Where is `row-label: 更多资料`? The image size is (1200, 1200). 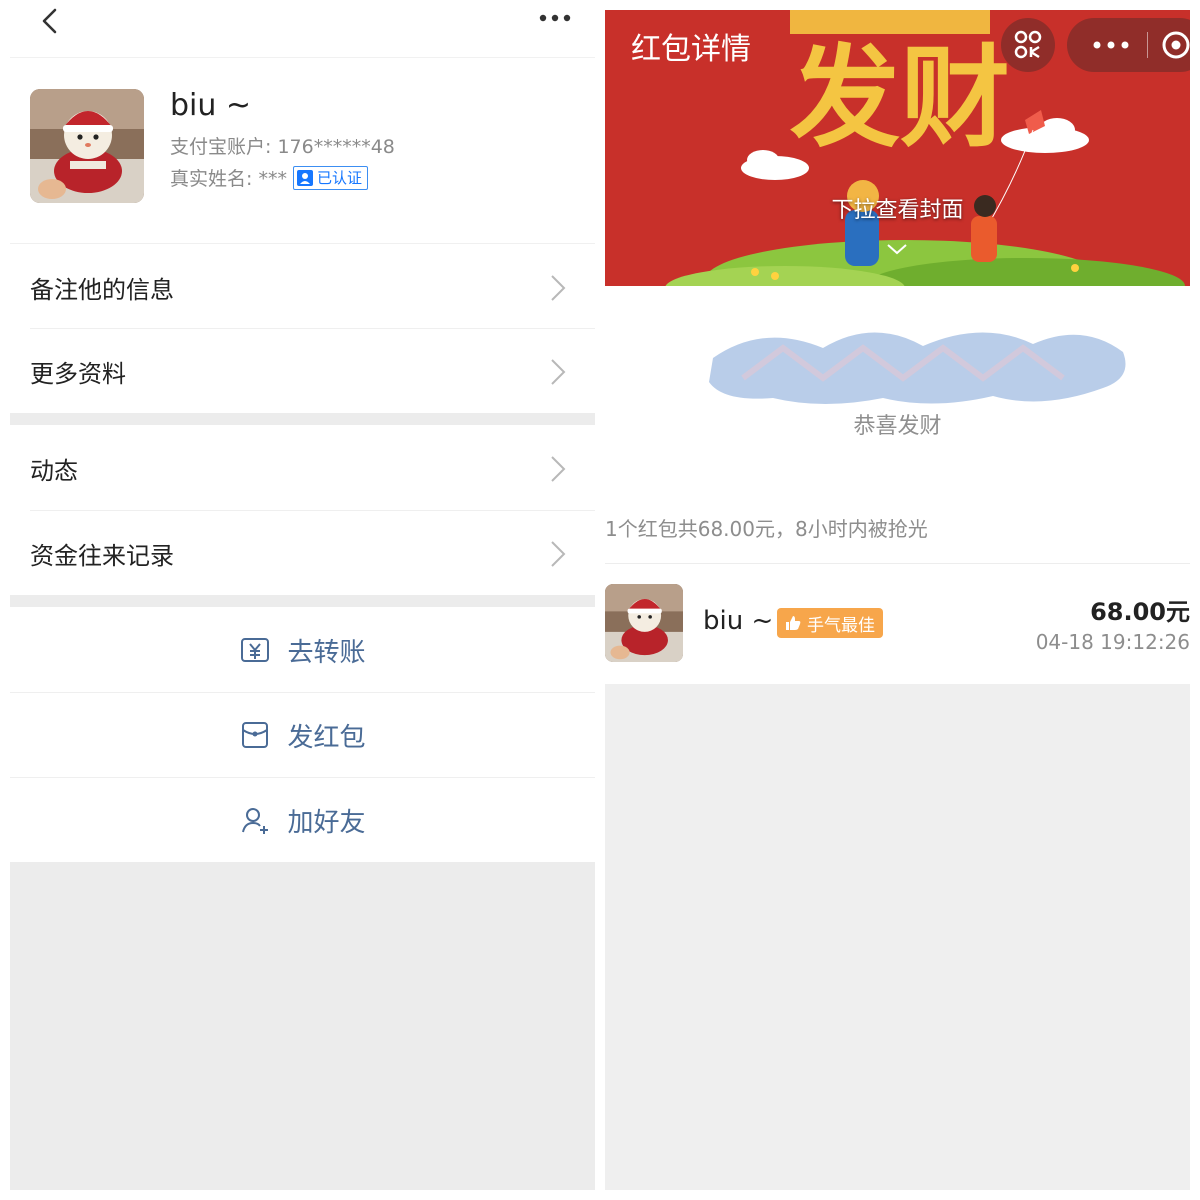
row-label: 更多资料 is located at coordinates (78, 373).